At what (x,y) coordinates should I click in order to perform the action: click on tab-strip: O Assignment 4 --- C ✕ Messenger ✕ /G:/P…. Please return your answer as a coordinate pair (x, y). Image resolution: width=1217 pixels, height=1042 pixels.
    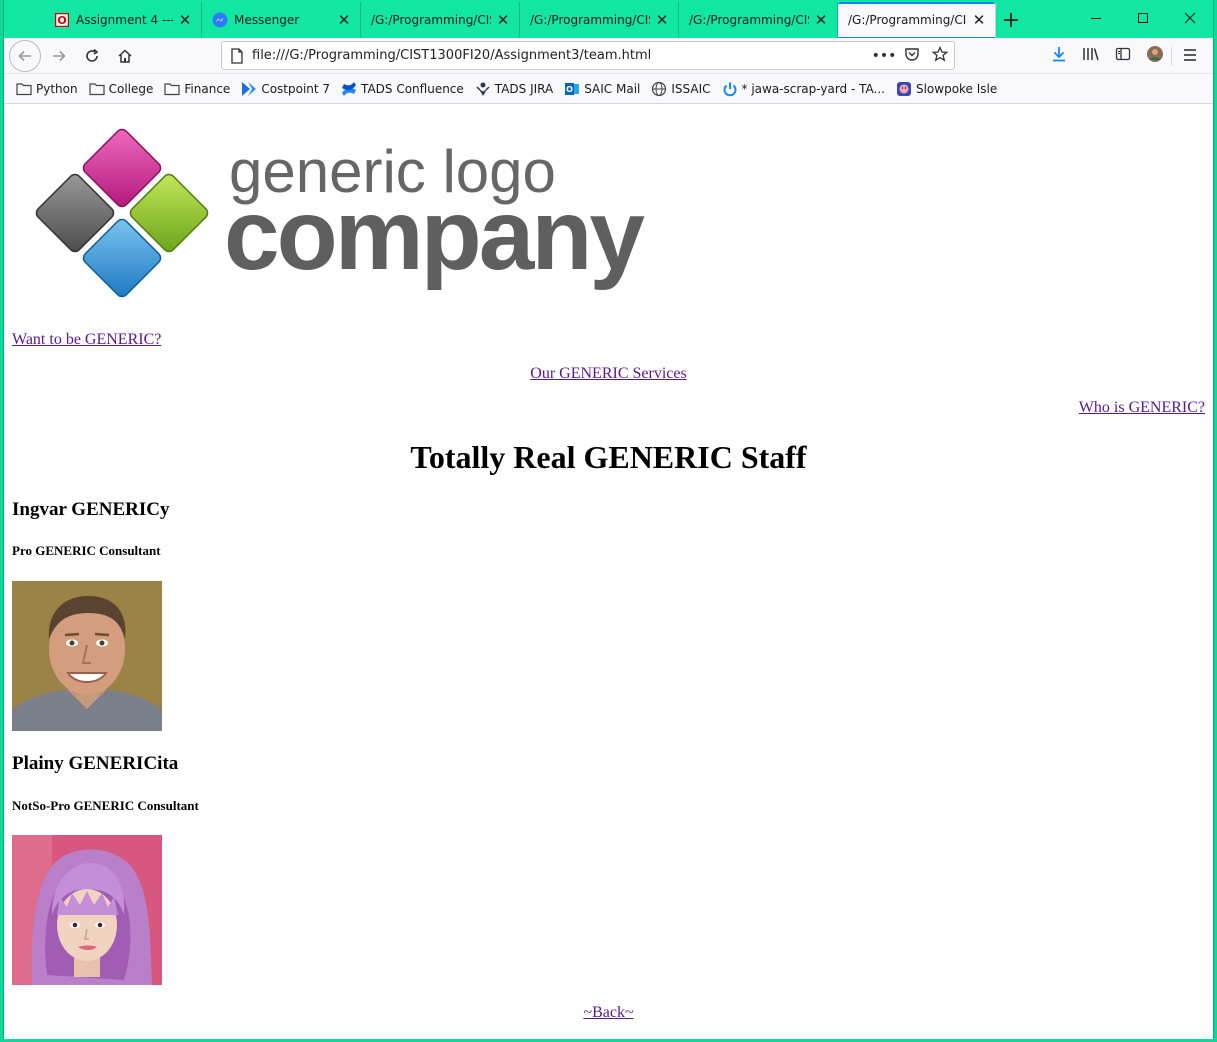
    Looking at the image, I should click on (608, 19).